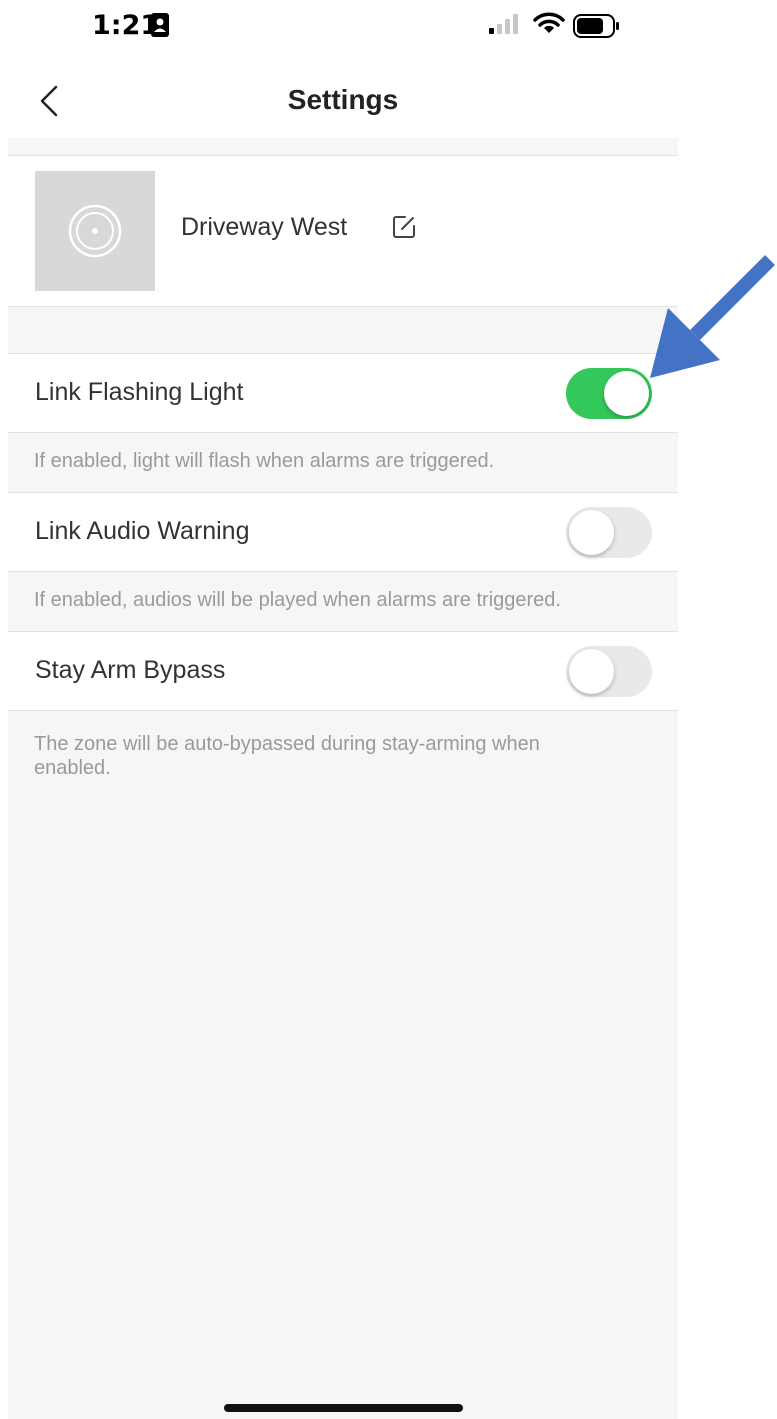 The image size is (777, 1419). What do you see at coordinates (264, 227) in the screenshot?
I see `device-name: Driveway West` at bounding box center [264, 227].